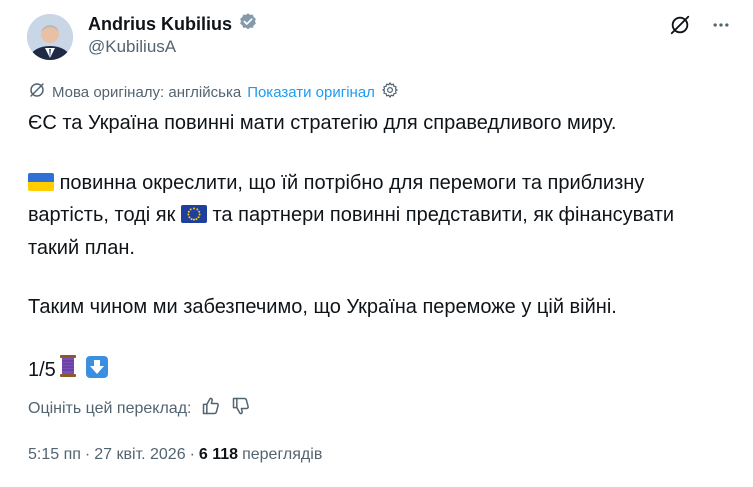 Image resolution: width=753 pixels, height=487 pixels. What do you see at coordinates (211, 408) in the screenshot?
I see `thumbs-up-icon` at bounding box center [211, 408].